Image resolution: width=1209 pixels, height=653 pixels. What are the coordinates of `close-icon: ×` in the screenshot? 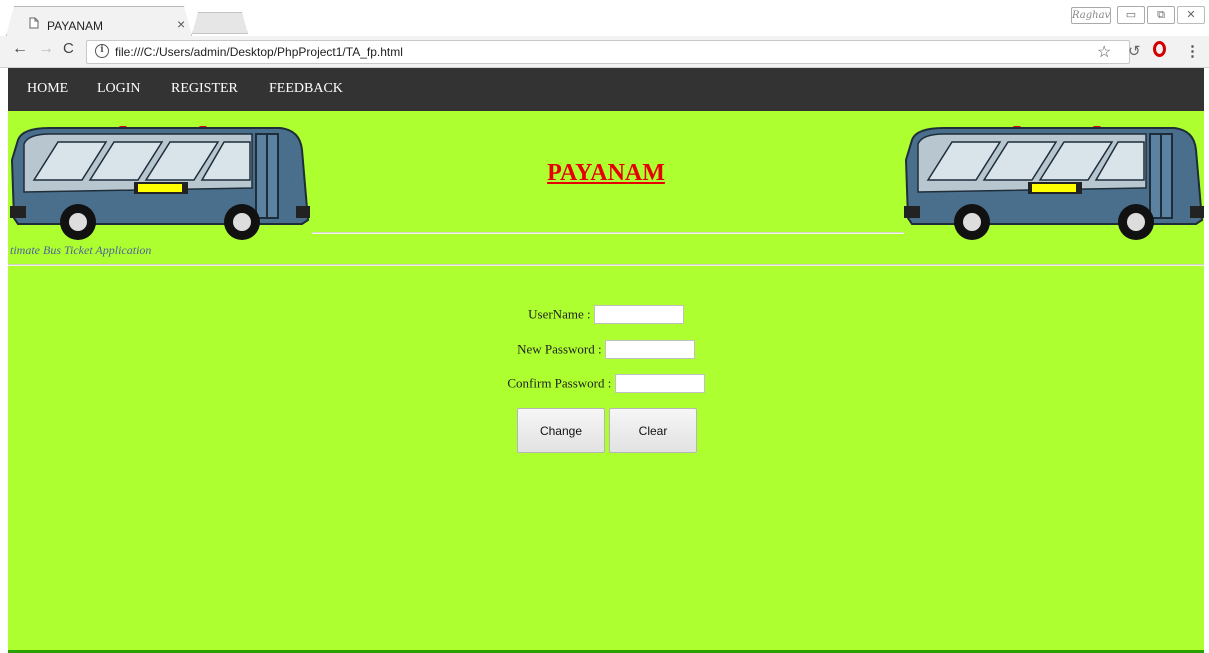 It's located at (181, 24).